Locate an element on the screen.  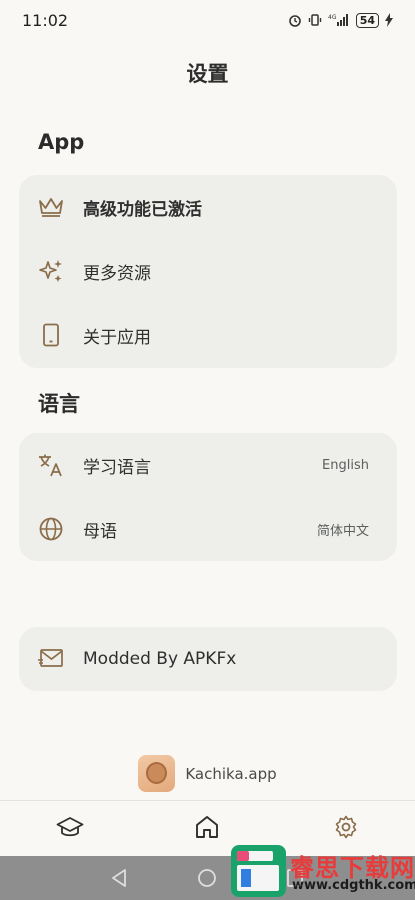
sparkles-icon is located at coordinates (51, 271).